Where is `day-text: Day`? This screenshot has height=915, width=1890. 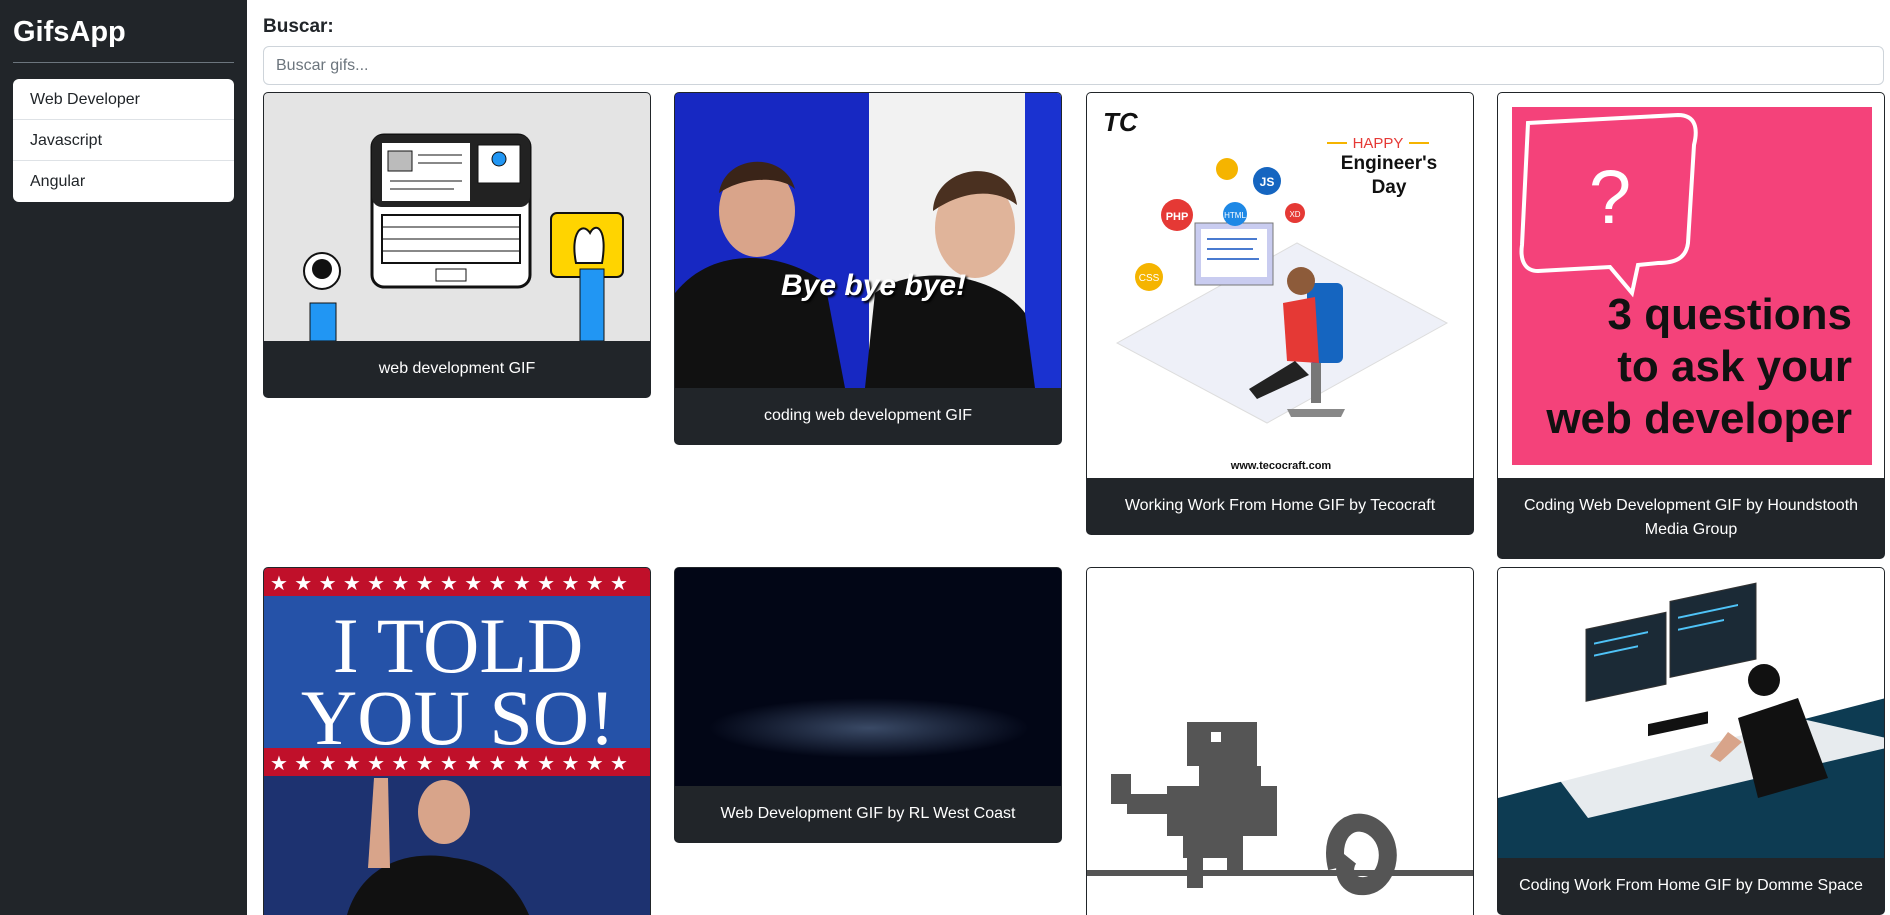 day-text: Day is located at coordinates (1389, 187).